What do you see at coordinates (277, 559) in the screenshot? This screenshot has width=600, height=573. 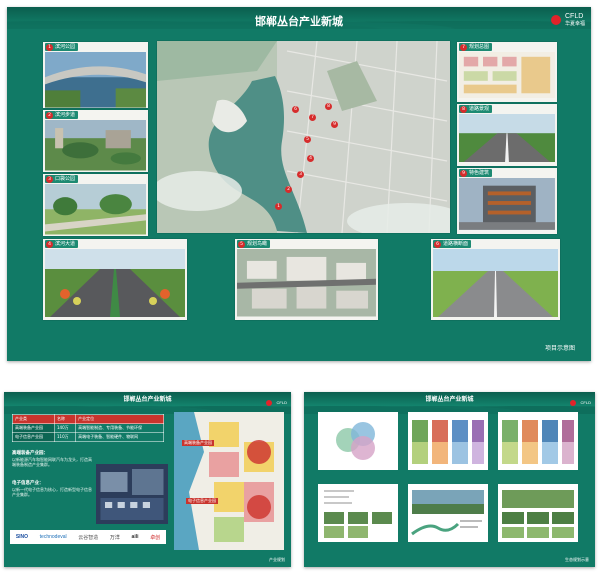 I see `industry-board-footer: 产业规划` at bounding box center [277, 559].